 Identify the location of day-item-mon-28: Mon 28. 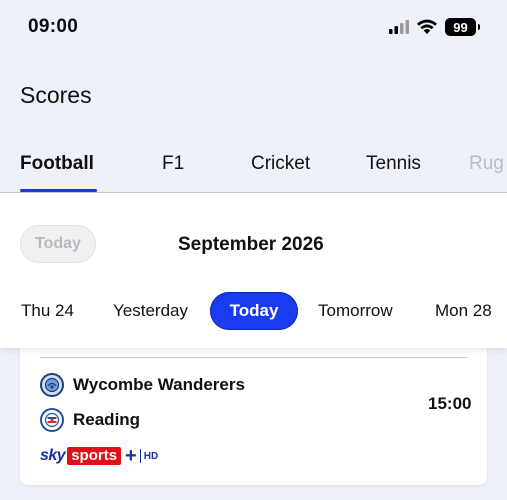
(463, 311).